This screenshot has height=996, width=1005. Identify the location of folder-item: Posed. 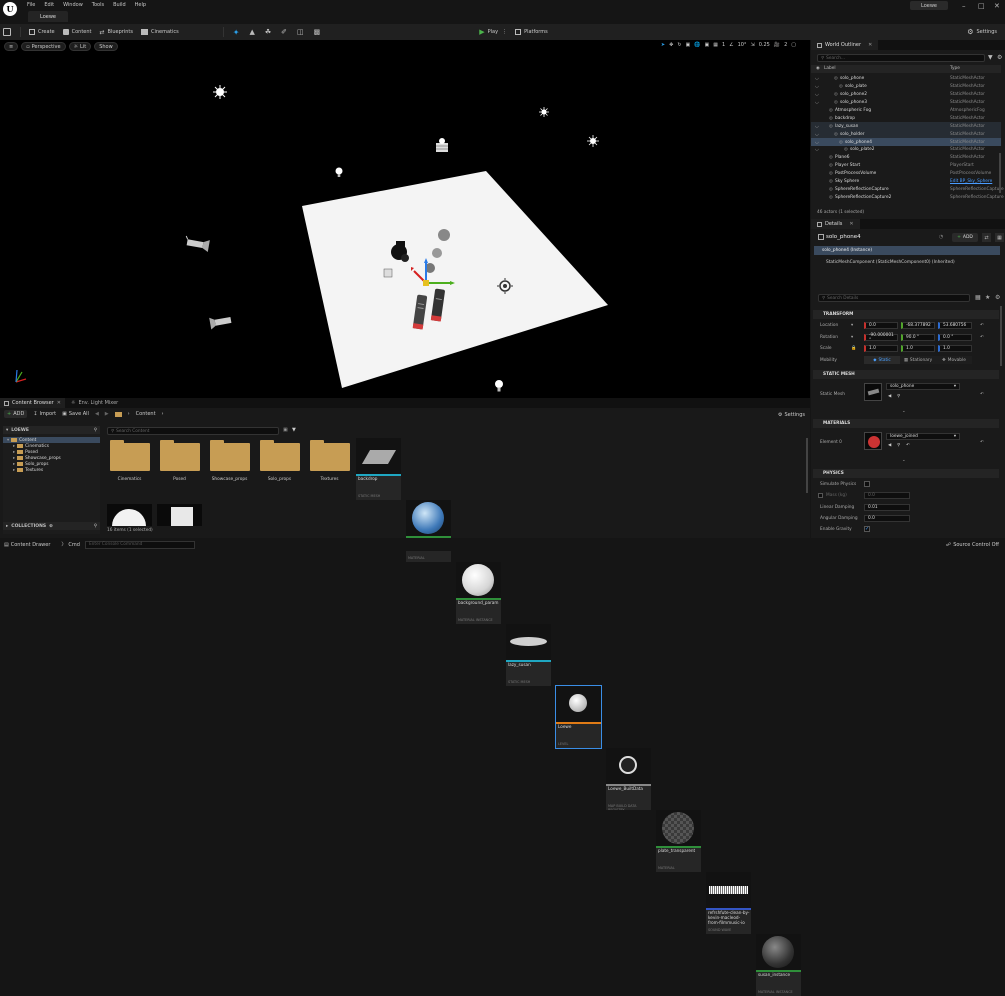
(179, 469).